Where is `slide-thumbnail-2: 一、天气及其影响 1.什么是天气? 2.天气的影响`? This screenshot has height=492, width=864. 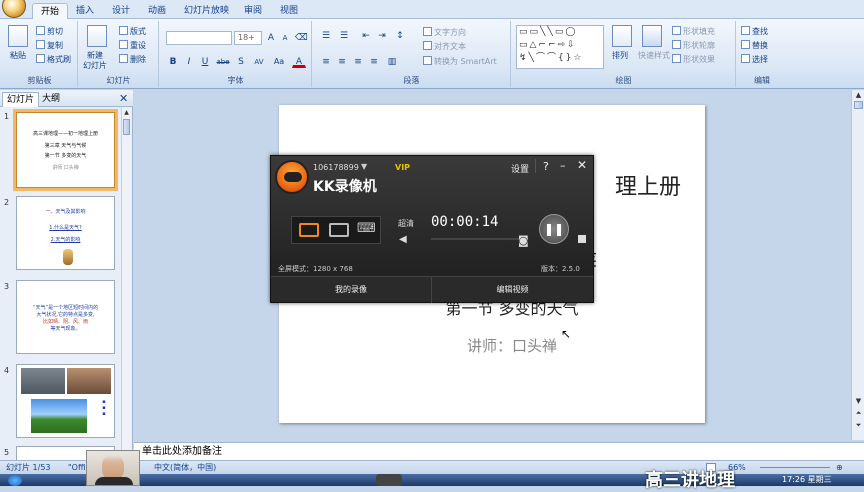 slide-thumbnail-2: 一、天气及其影响 1.什么是天气? 2.天气的影响 is located at coordinates (65, 233).